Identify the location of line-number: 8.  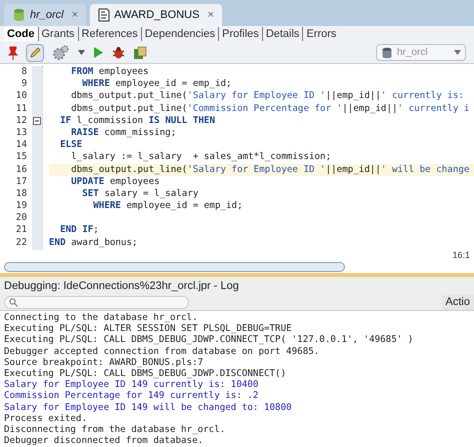
(24, 72).